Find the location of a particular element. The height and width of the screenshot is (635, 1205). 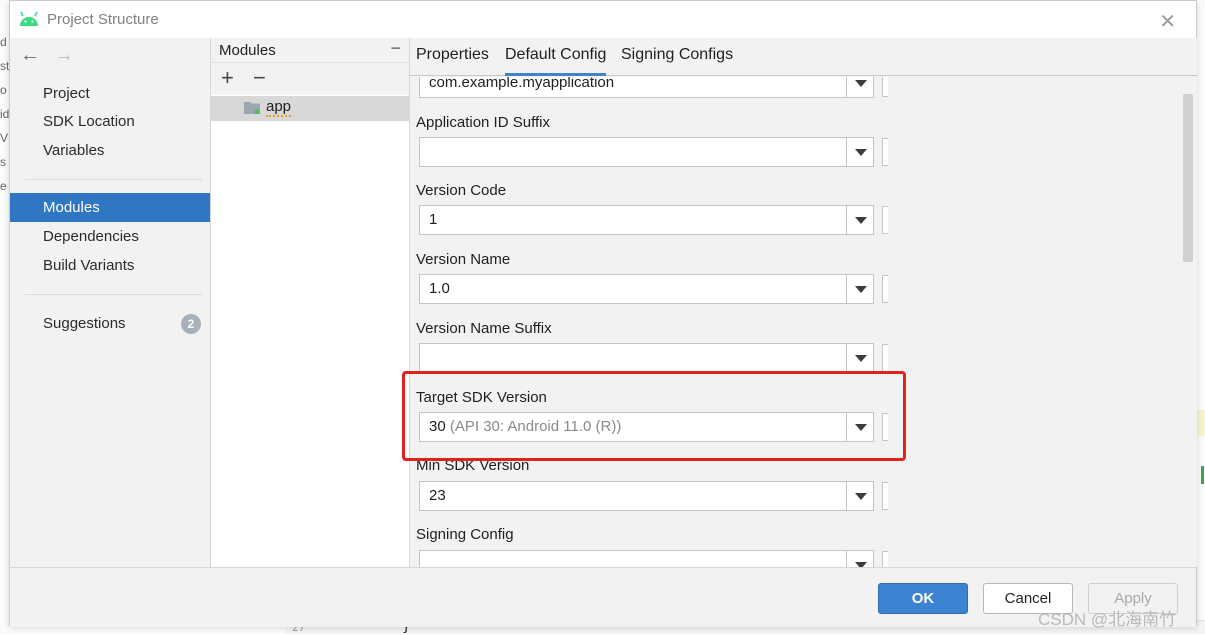

version-name-extra-button is located at coordinates (885, 289).